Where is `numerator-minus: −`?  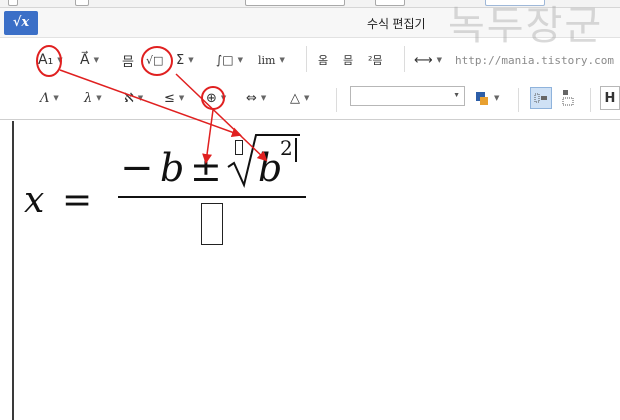
numerator-minus: − is located at coordinates (137, 168).